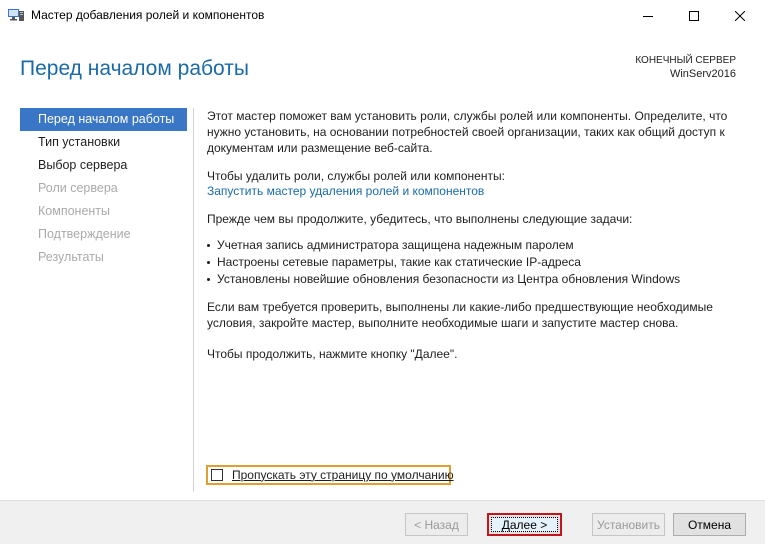 The height and width of the screenshot is (544, 765). I want to click on cancel-button: Отмена, so click(709, 524).